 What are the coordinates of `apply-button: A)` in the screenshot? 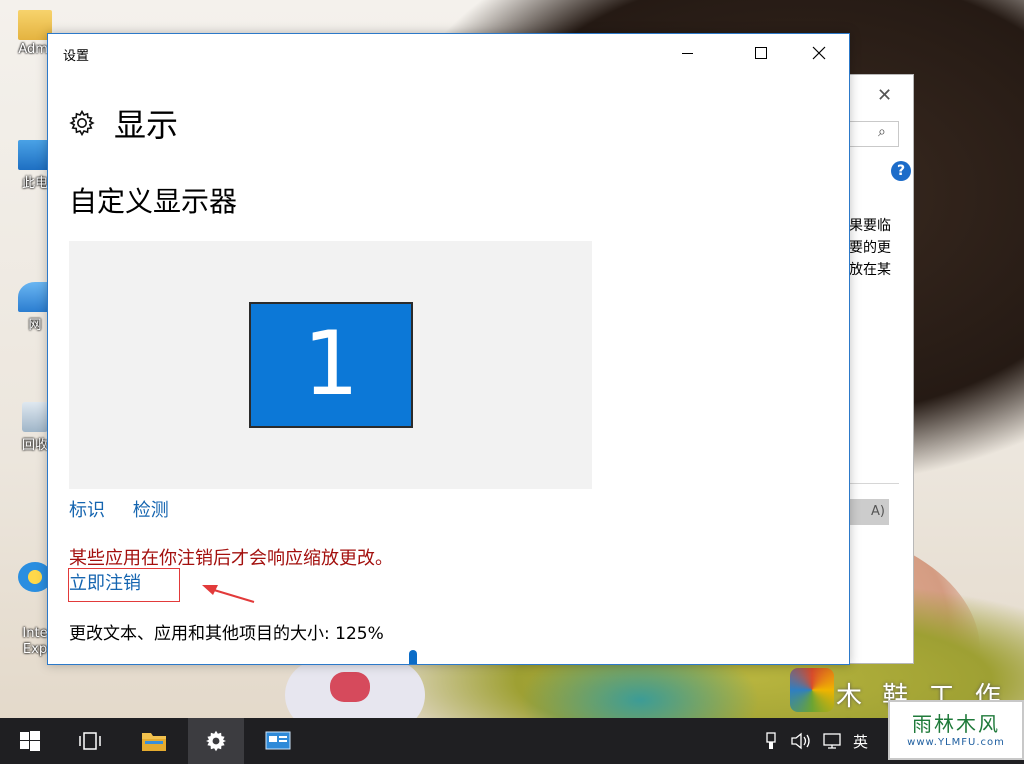 It's located at (868, 512).